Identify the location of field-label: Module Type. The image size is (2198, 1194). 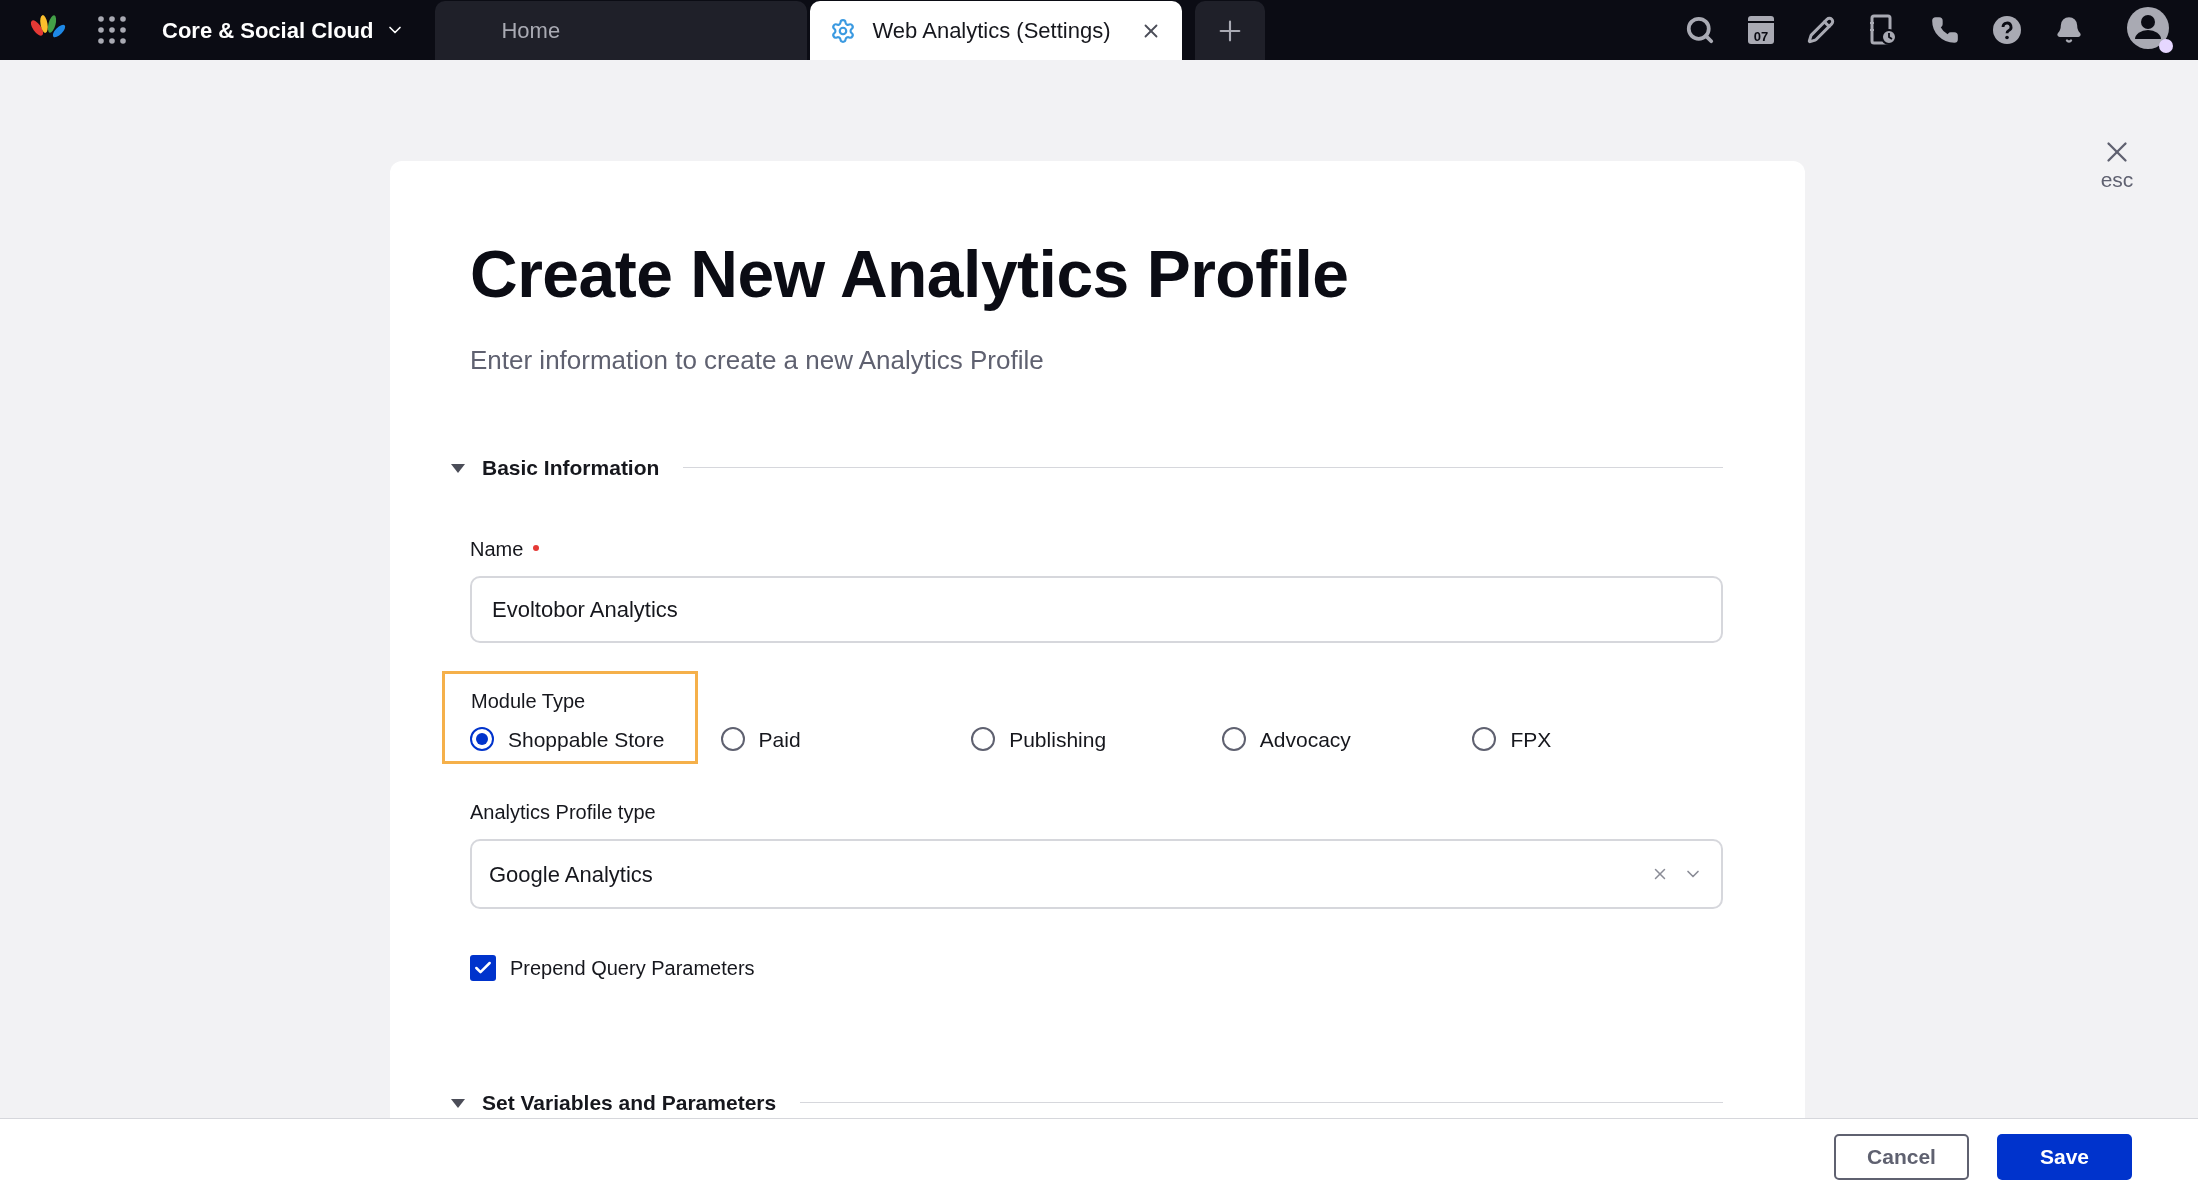
(528, 700).